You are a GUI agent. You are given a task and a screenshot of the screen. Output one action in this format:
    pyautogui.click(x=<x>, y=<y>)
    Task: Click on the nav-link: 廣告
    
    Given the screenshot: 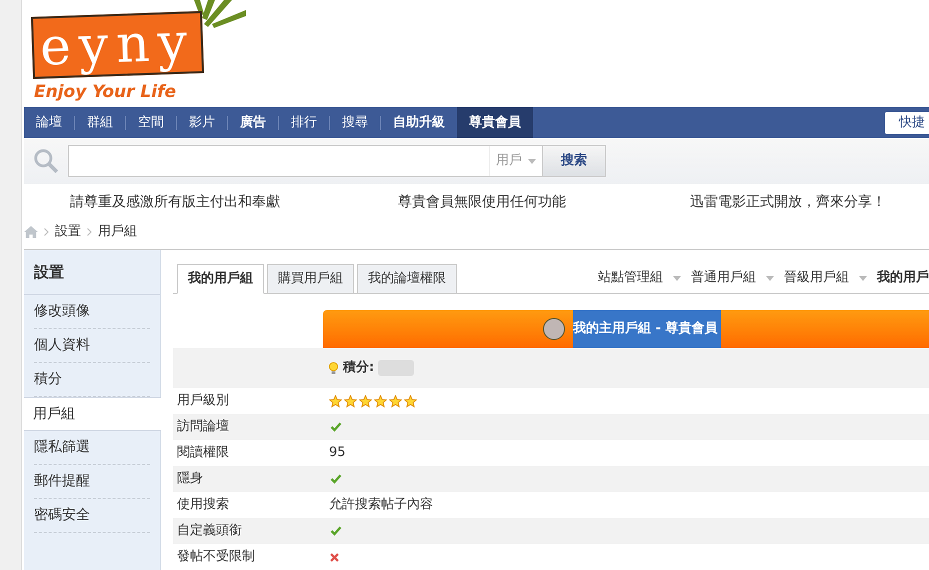 What is the action you would take?
    pyautogui.click(x=253, y=122)
    